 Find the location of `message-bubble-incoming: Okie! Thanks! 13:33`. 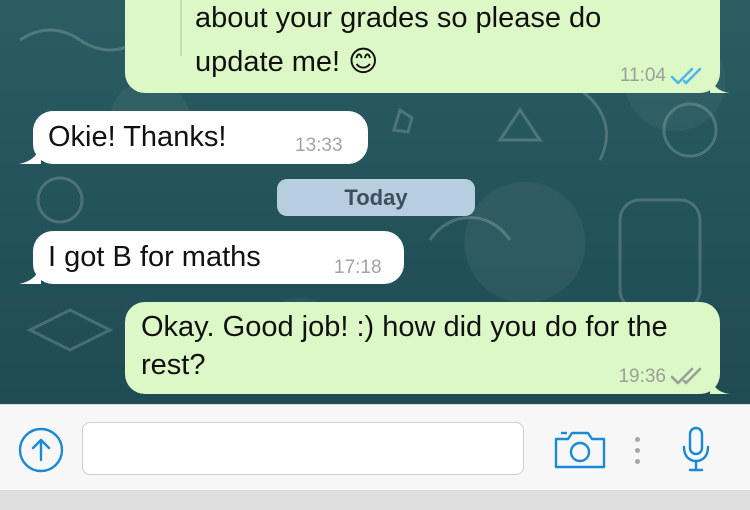

message-bubble-incoming: Okie! Thanks! 13:33 is located at coordinates (193, 137).